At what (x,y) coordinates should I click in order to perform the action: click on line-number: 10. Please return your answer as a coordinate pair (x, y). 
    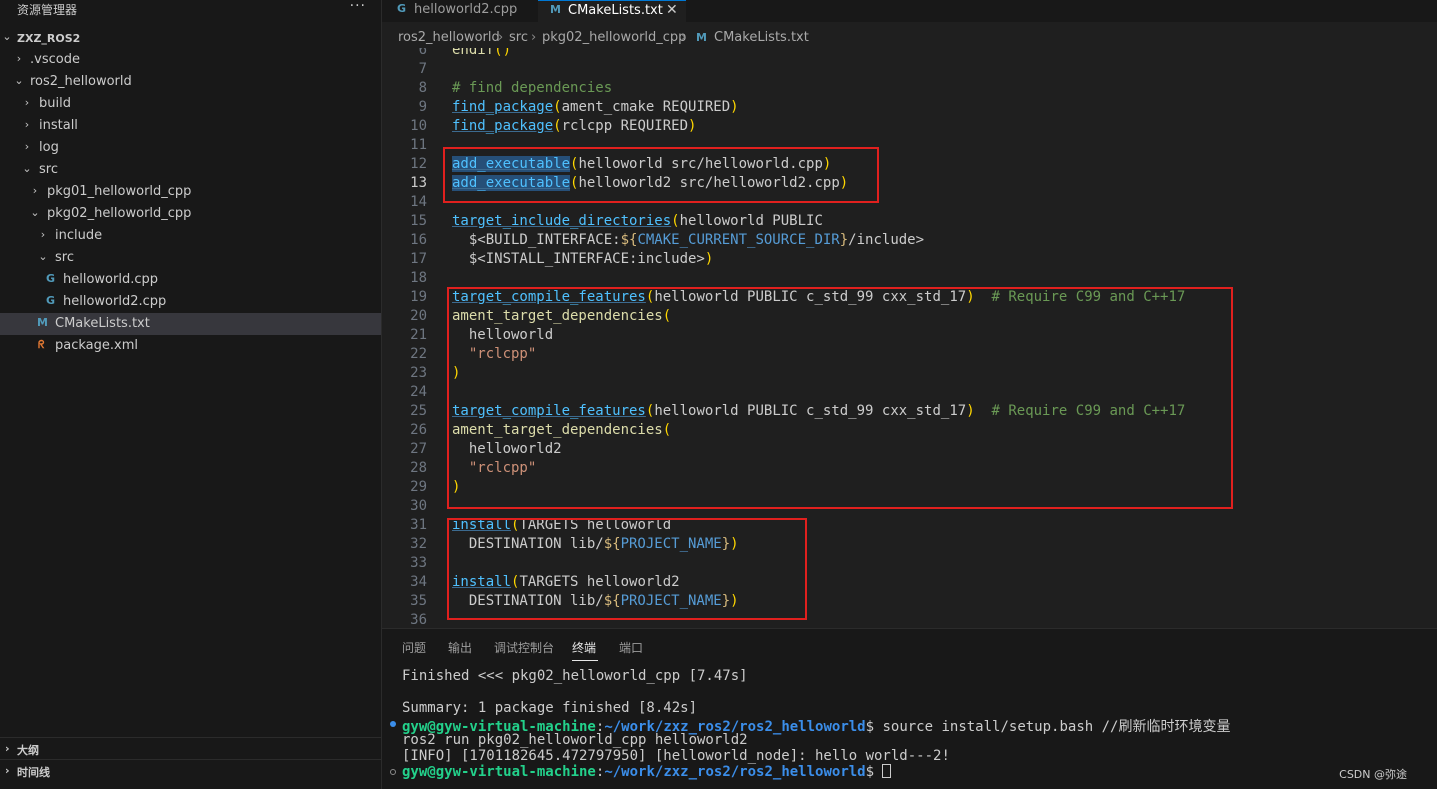
    Looking at the image, I should click on (418, 126).